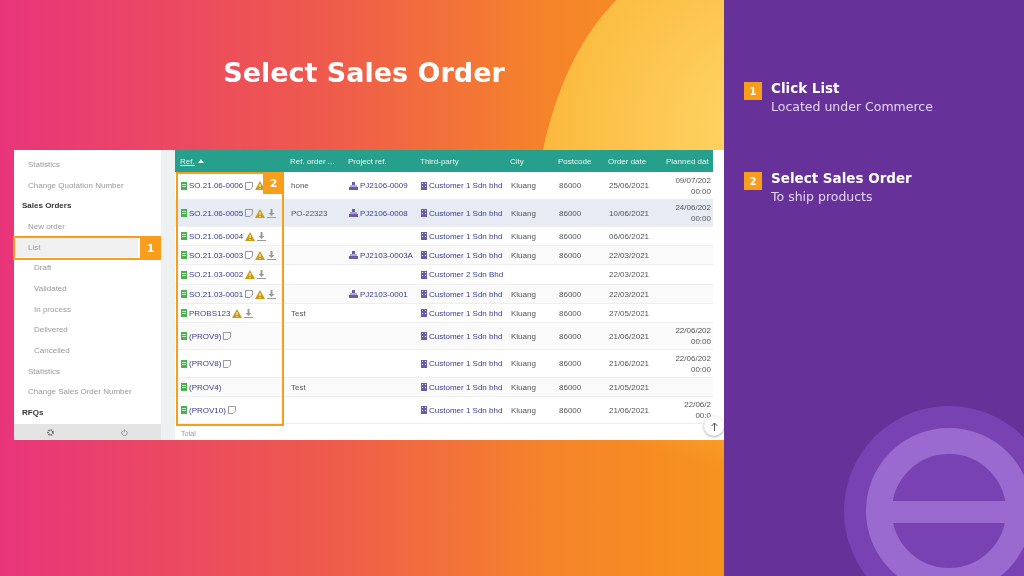 This screenshot has width=1024, height=576. What do you see at coordinates (806, 88) in the screenshot?
I see `step-title: Click List` at bounding box center [806, 88].